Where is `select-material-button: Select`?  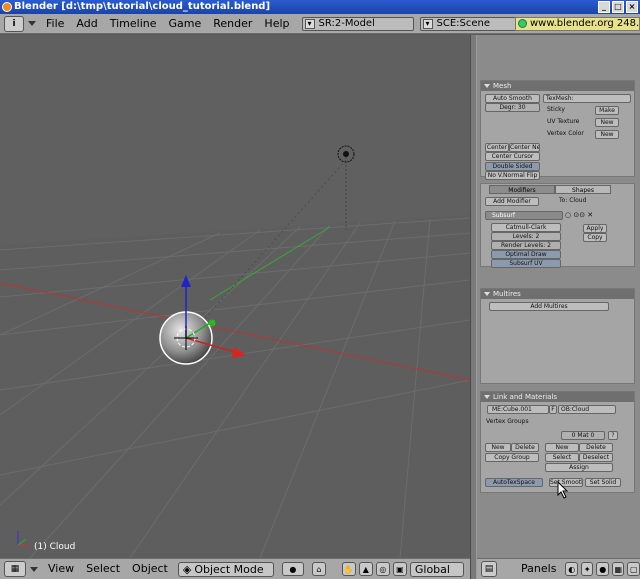
select-material-button: Select is located at coordinates (562, 457).